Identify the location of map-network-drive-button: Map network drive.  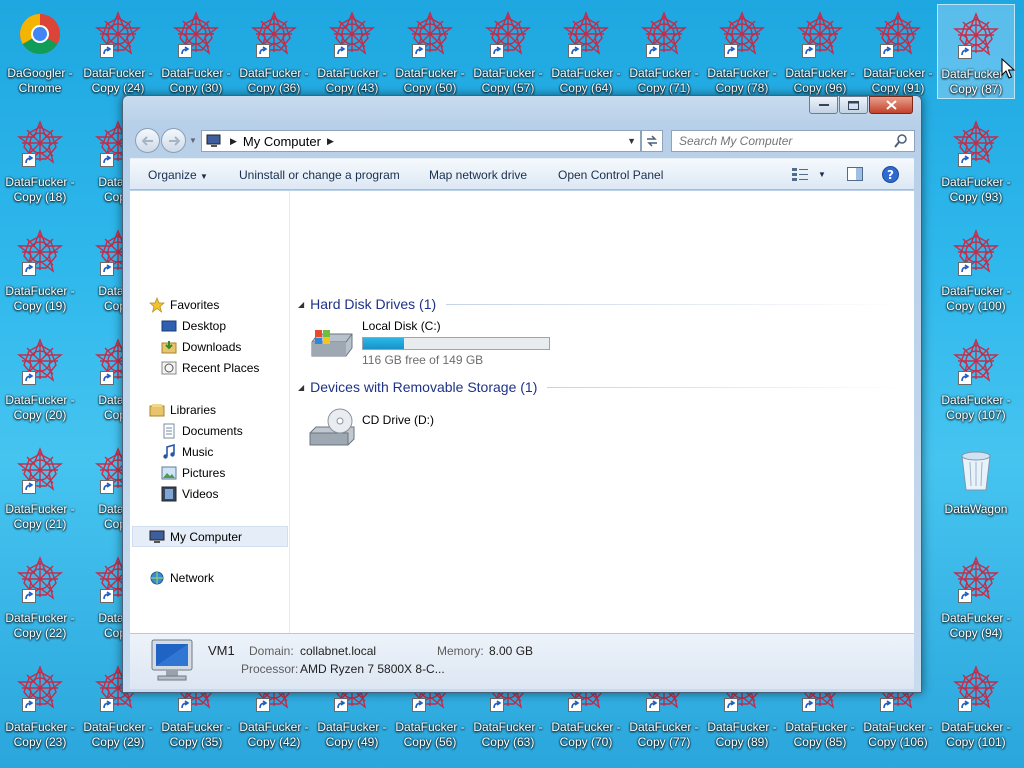
(478, 175).